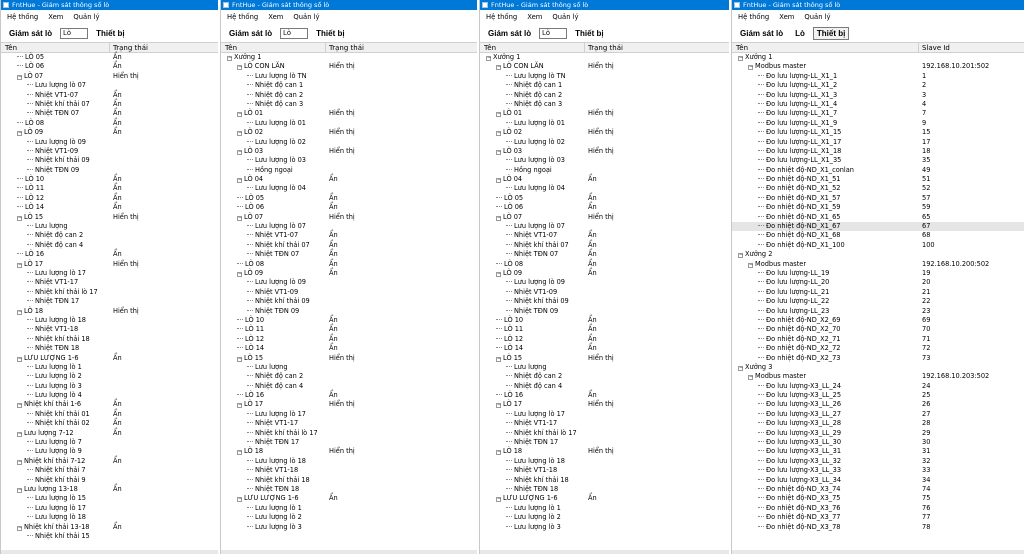 This screenshot has width=1024, height=554. What do you see at coordinates (349, 113) in the screenshot?
I see `tree-row: − LÒ 01 Hiển thị` at bounding box center [349, 113].